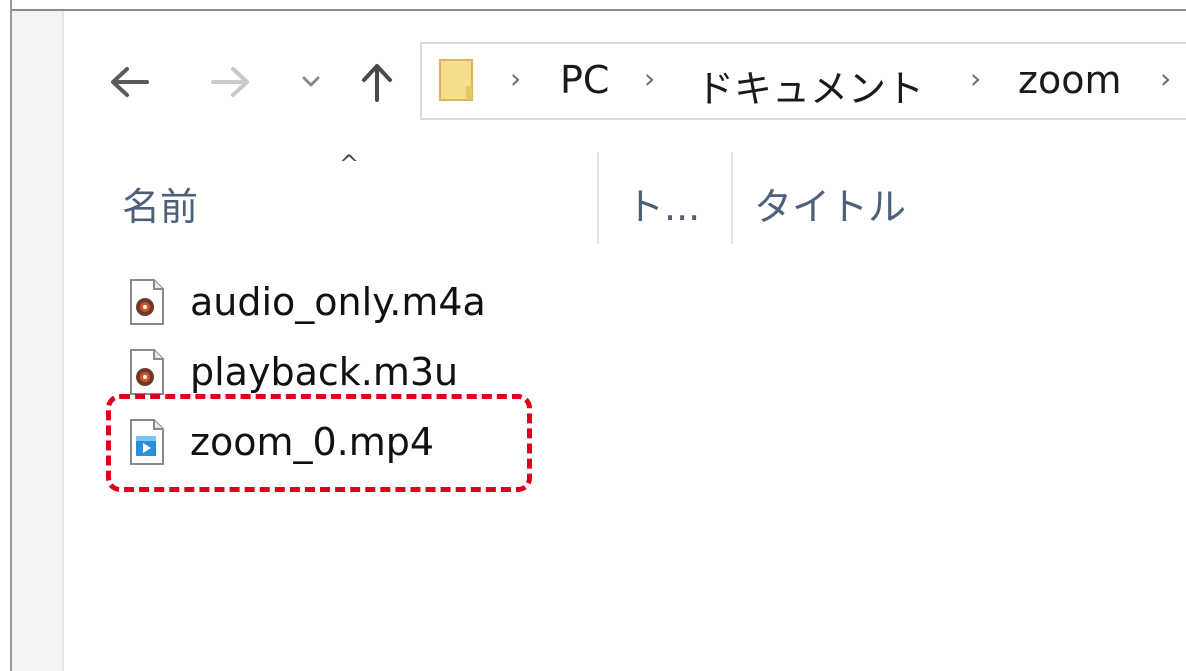 This screenshot has height=671, width=1186. I want to click on file-name: audio_only.m4a, so click(338, 302).